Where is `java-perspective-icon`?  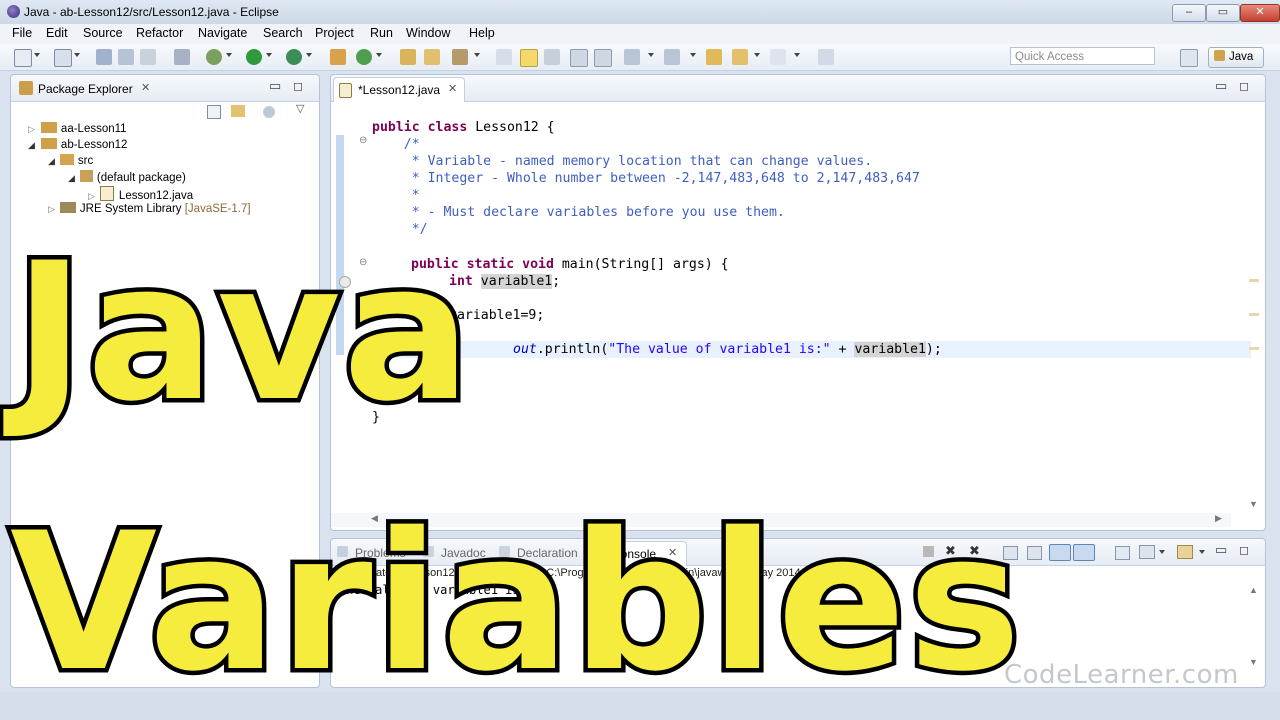 java-perspective-icon is located at coordinates (1219, 55).